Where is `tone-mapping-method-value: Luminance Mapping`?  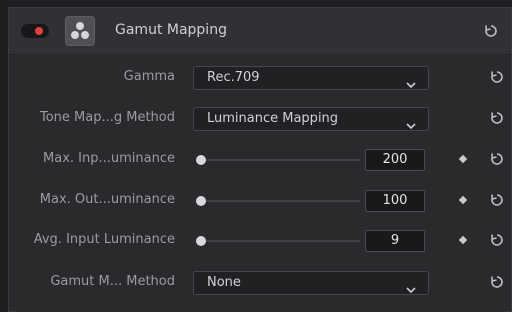
tone-mapping-method-value: Luminance Mapping is located at coordinates (273, 118).